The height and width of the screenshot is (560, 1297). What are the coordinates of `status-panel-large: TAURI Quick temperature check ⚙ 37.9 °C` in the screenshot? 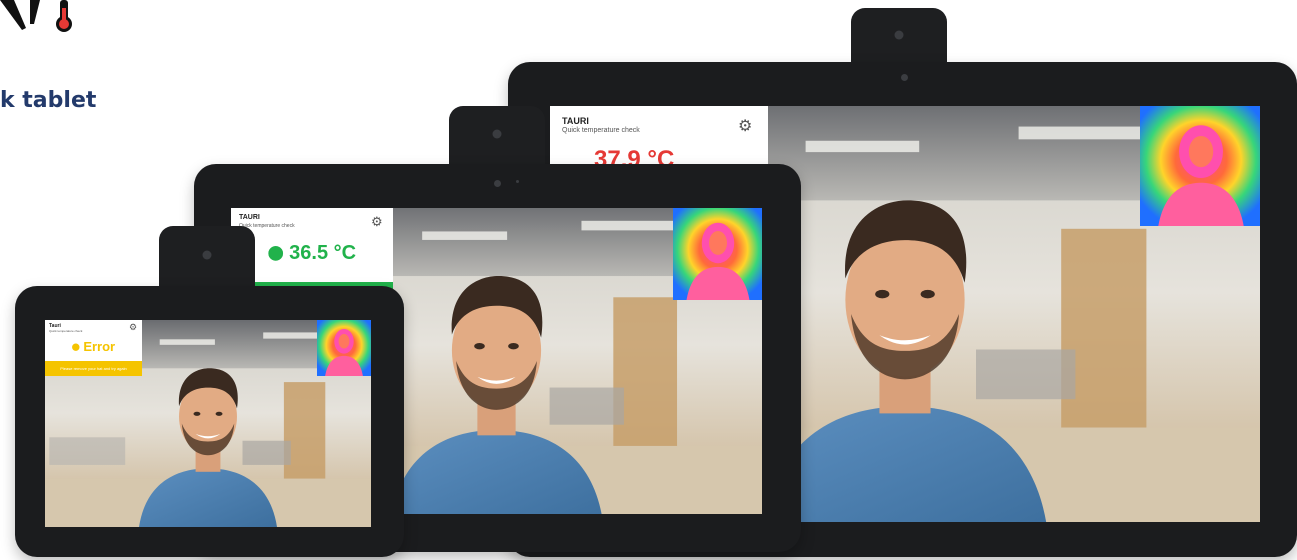 It's located at (659, 136).